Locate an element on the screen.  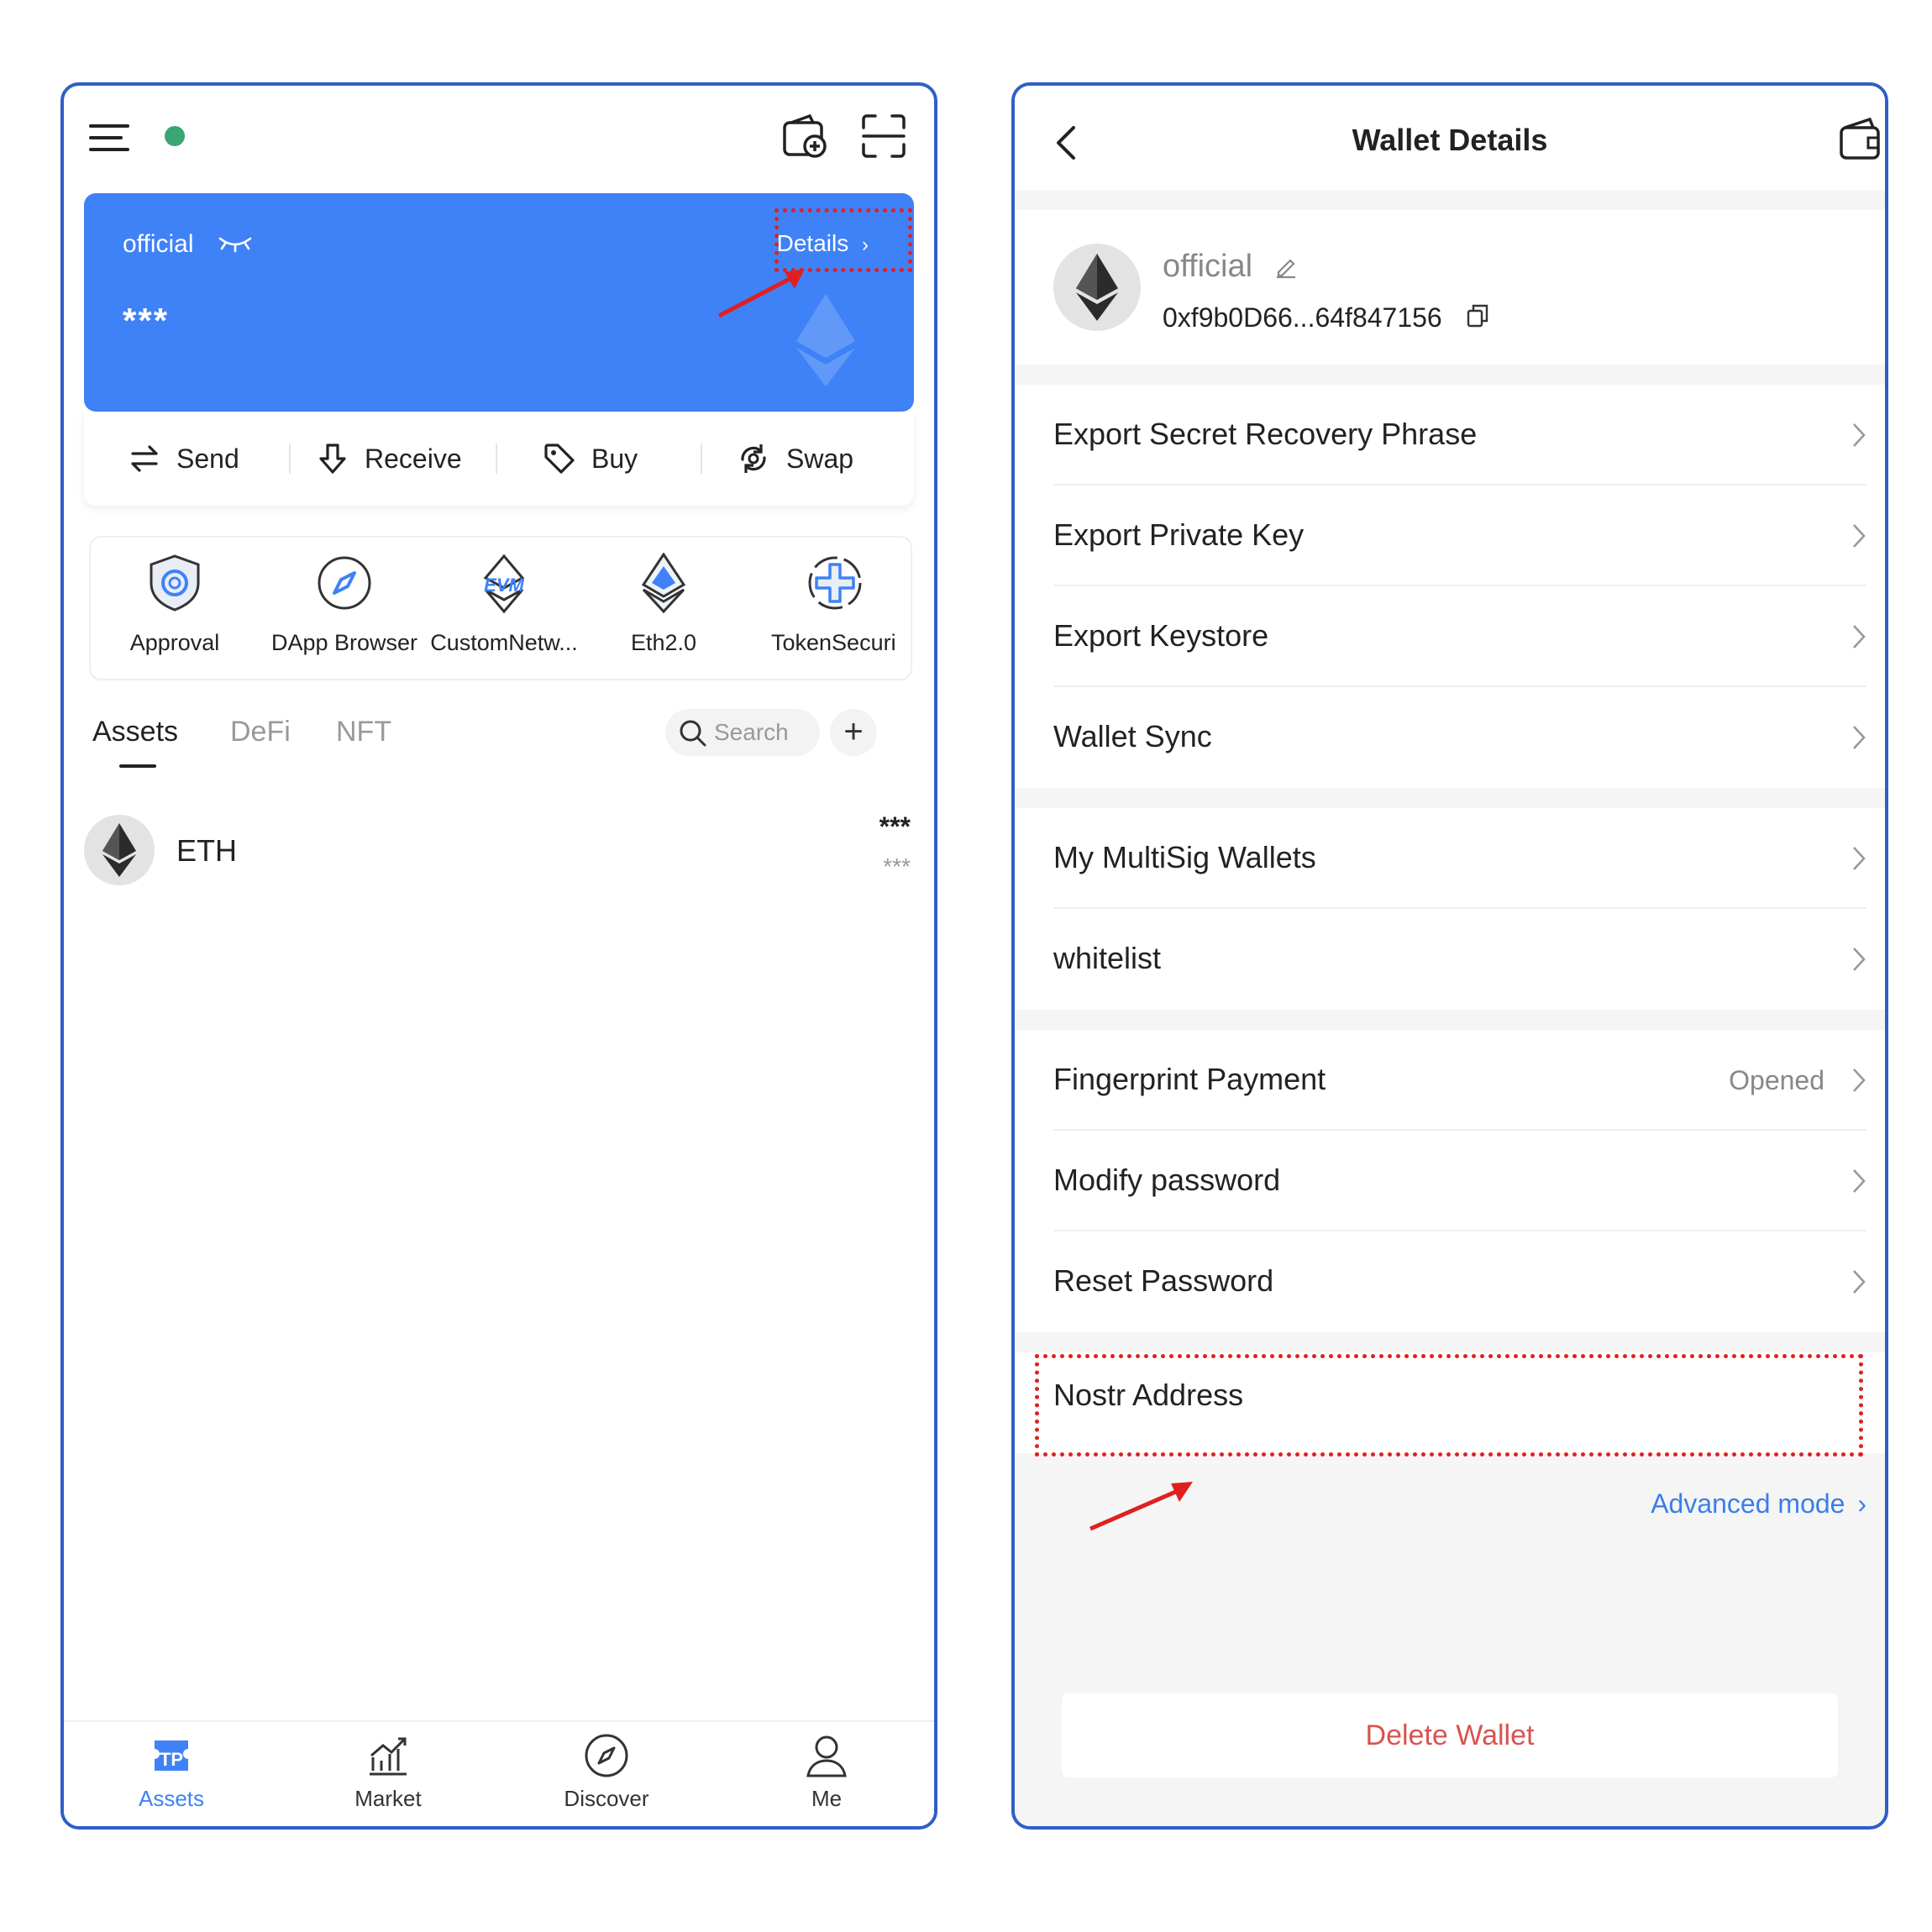
swap-arrows-icon is located at coordinates (144, 458).